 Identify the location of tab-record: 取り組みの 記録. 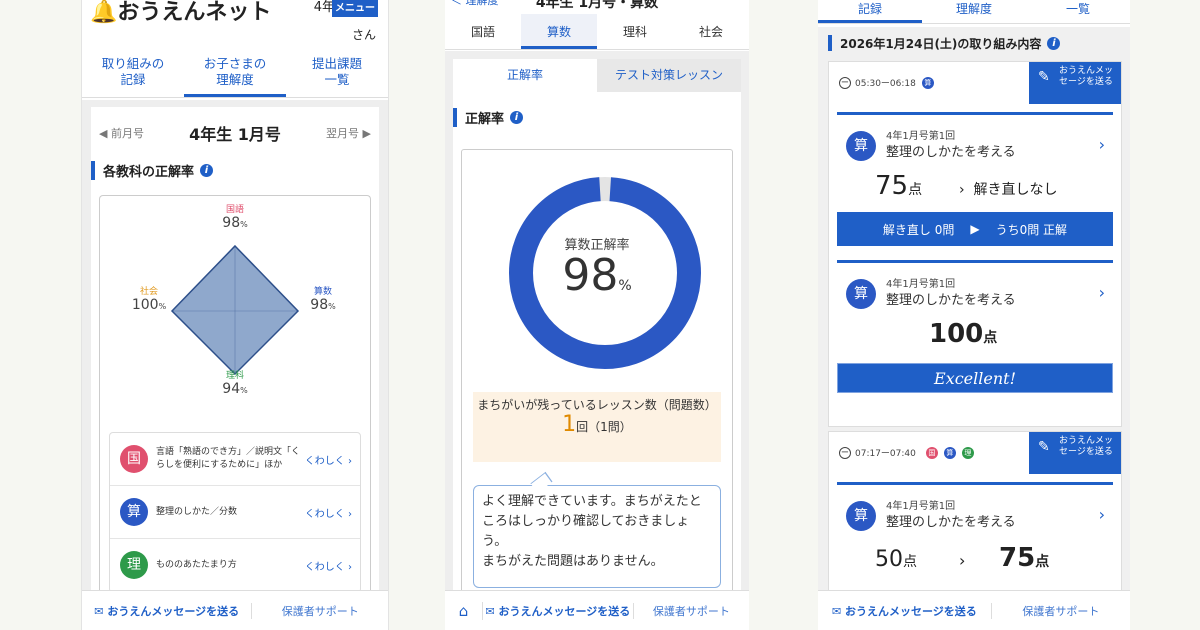
(133, 74).